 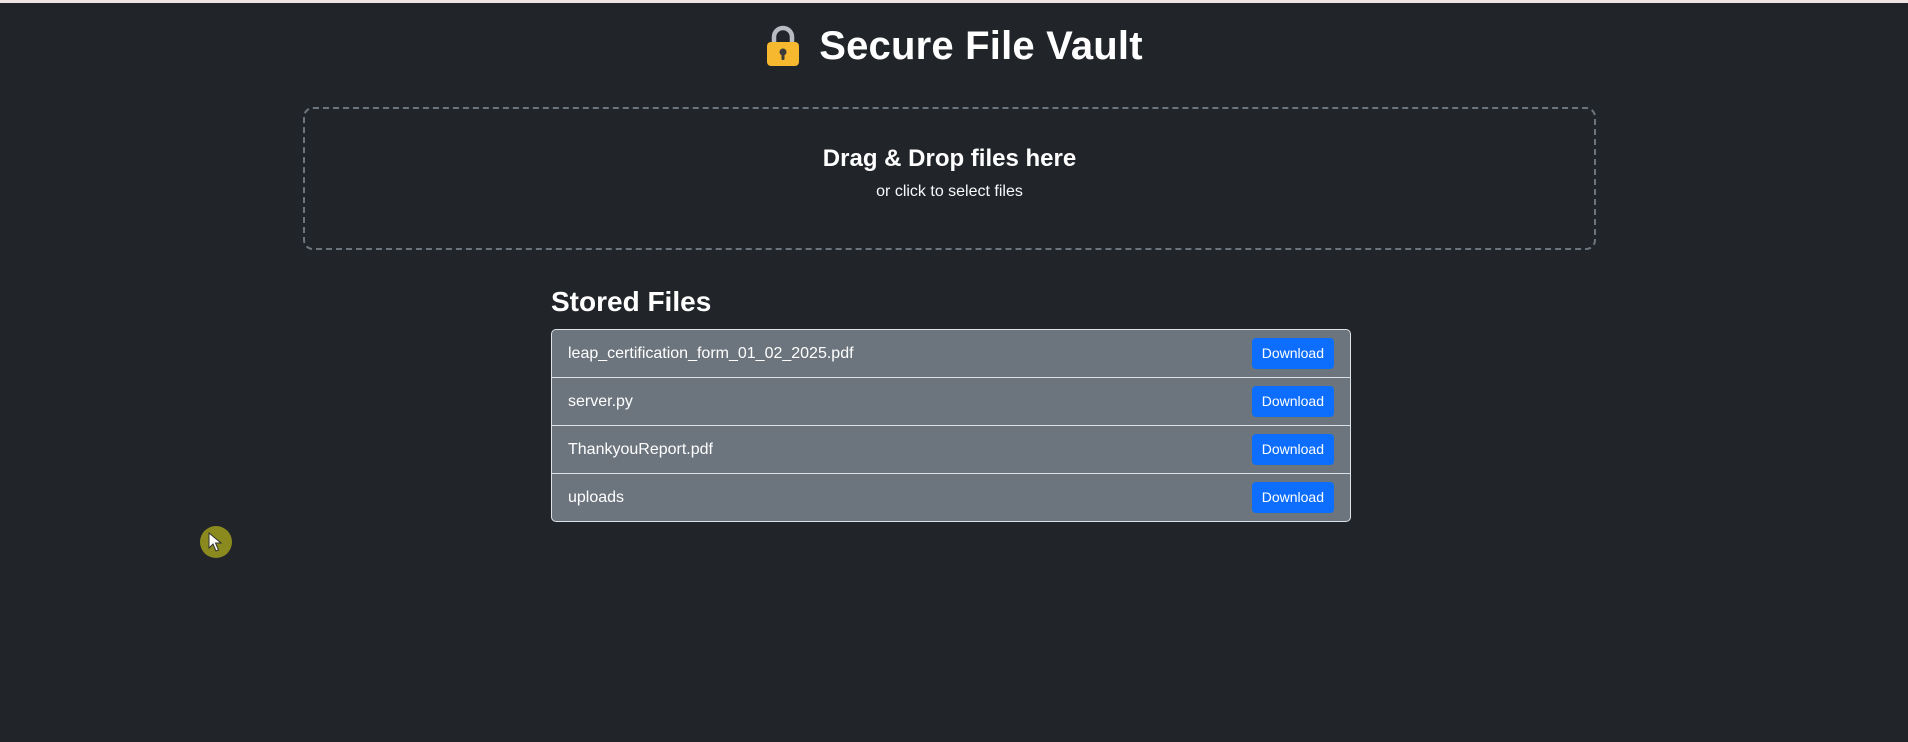 I want to click on page-title: Secure File Vault, so click(x=981, y=46).